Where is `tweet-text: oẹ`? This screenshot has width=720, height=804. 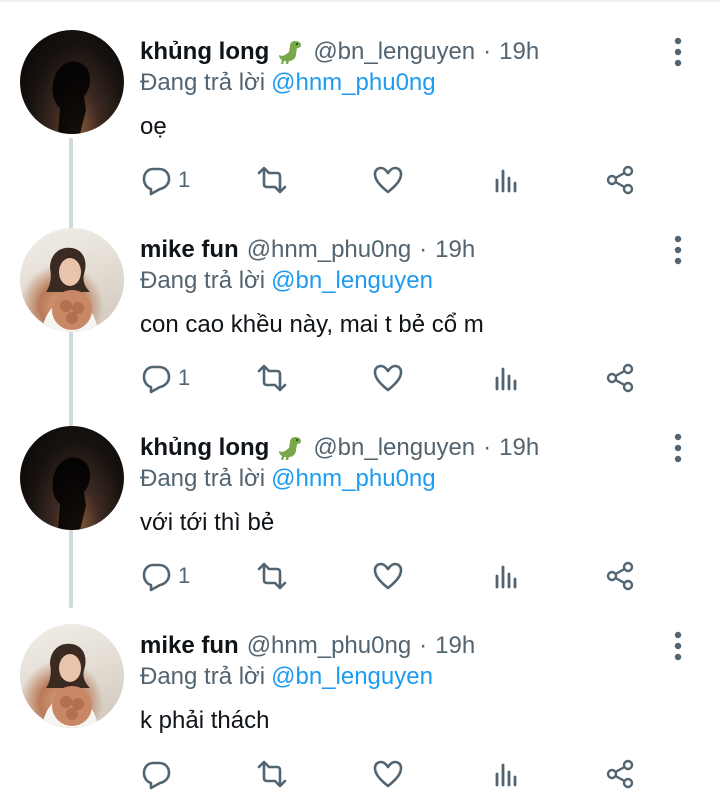
tweet-text: oẹ is located at coordinates (153, 126).